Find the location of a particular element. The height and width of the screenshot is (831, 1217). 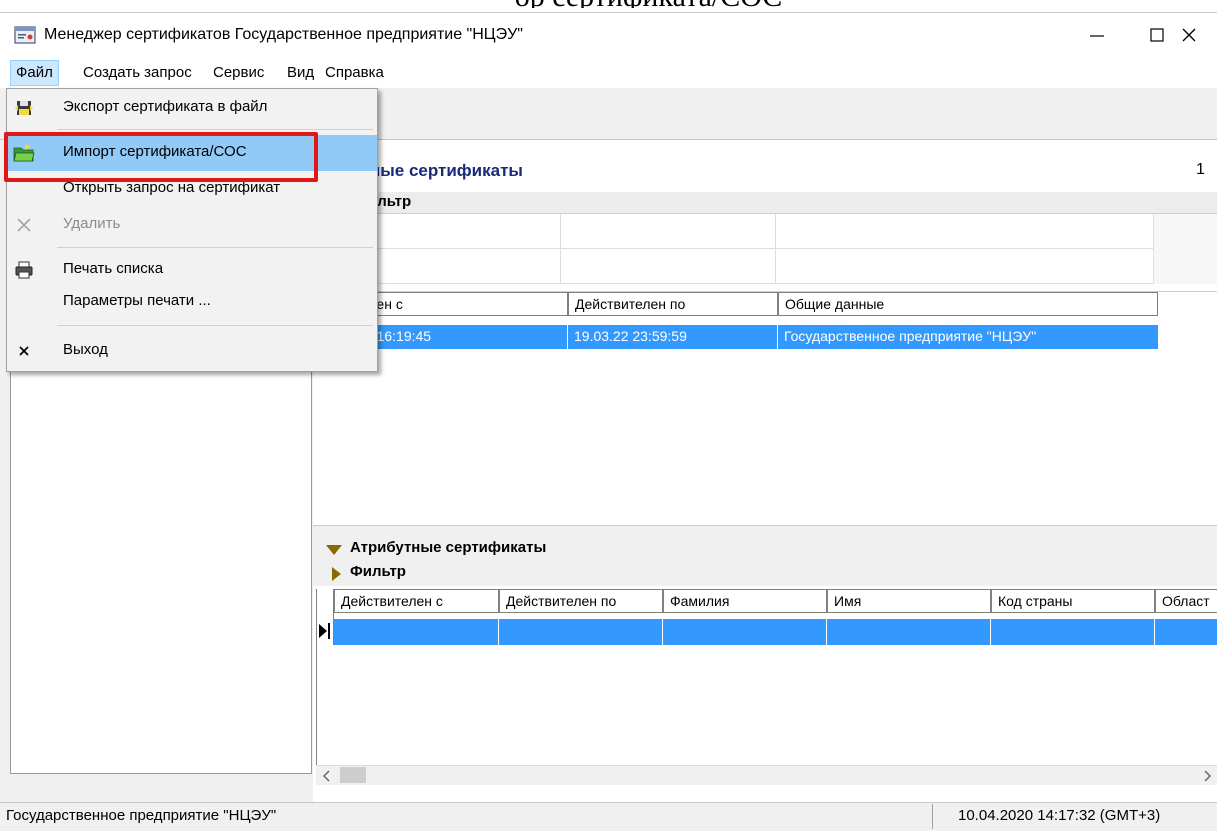

menu-item-label: Удалить is located at coordinates (92, 223).